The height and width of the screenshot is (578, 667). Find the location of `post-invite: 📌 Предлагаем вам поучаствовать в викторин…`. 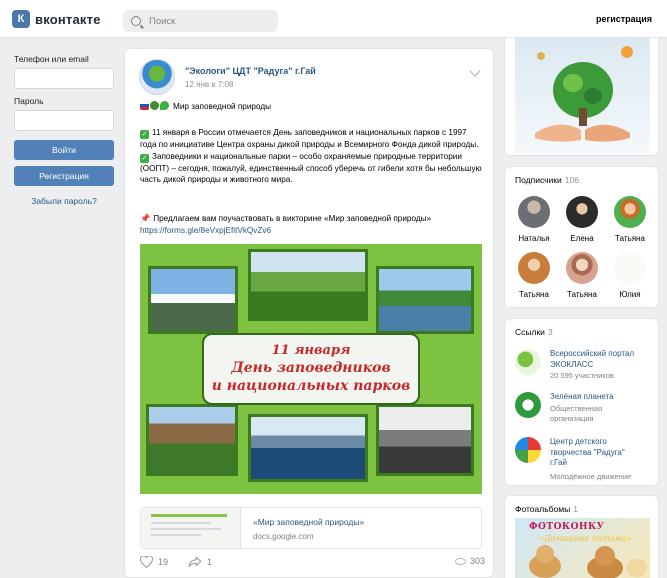

post-invite: 📌 Предлагаем вам поучаствовать в викторин… is located at coordinates (312, 224).